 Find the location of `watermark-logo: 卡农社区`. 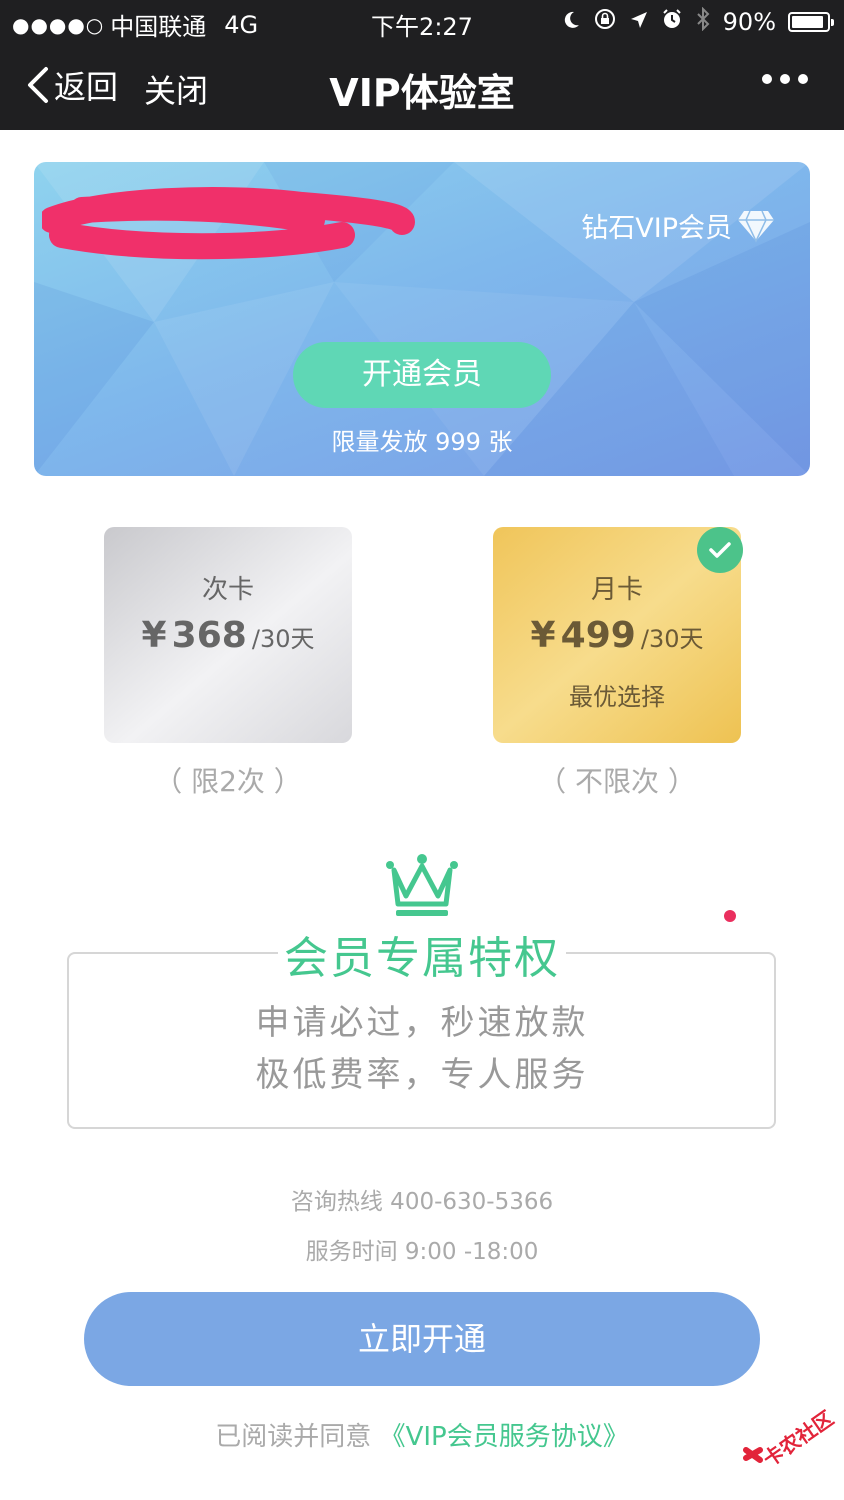

watermark-logo: 卡农社区 is located at coordinates (790, 1439).